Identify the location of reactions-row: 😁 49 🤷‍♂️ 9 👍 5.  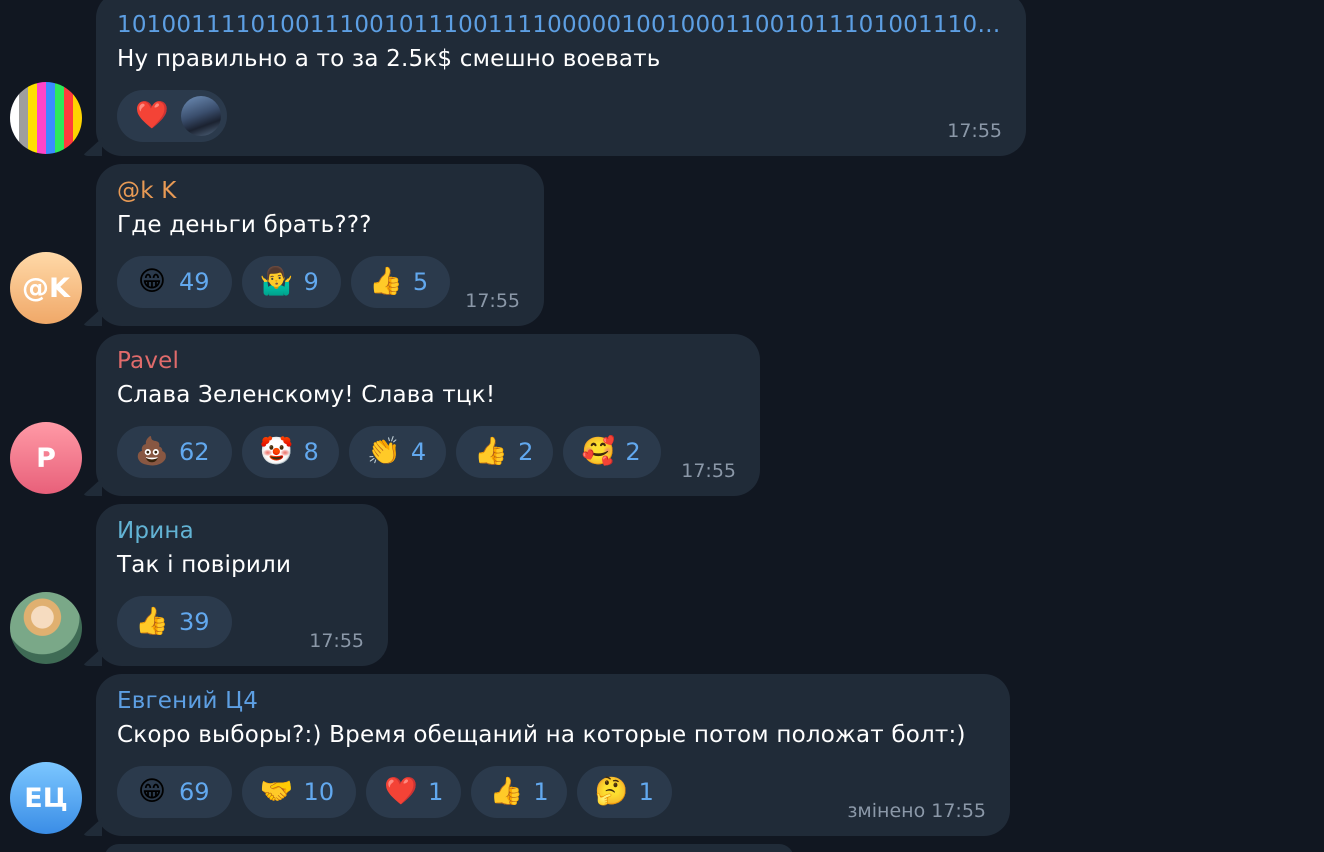
(319, 282).